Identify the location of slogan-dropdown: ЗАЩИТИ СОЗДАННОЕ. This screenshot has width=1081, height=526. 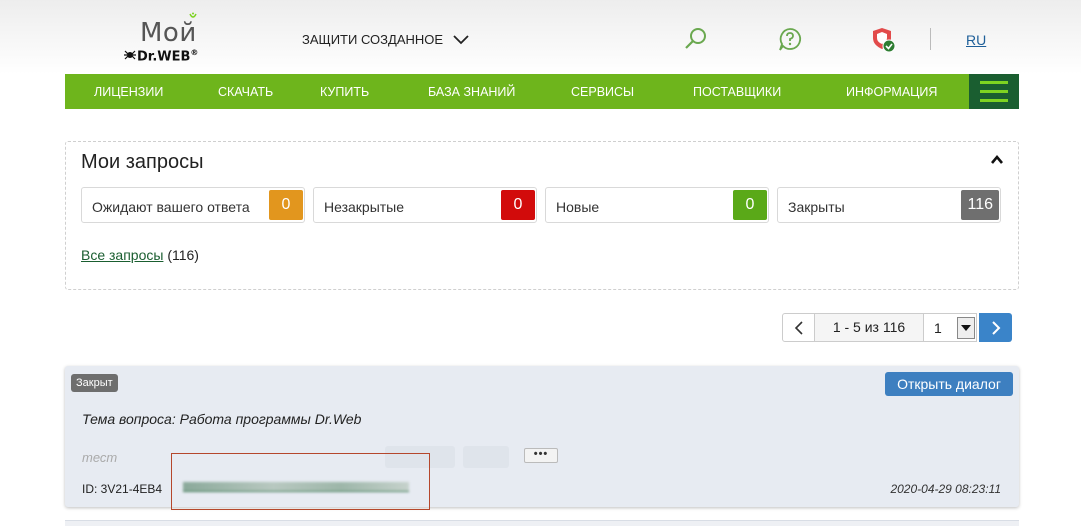
(385, 39).